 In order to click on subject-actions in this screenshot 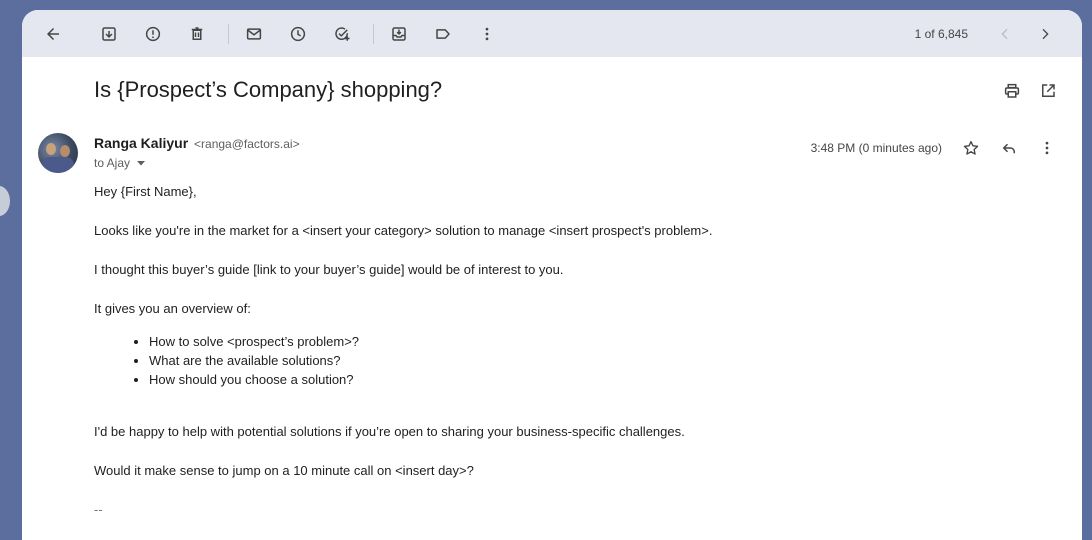, I will do `click(1030, 91)`.